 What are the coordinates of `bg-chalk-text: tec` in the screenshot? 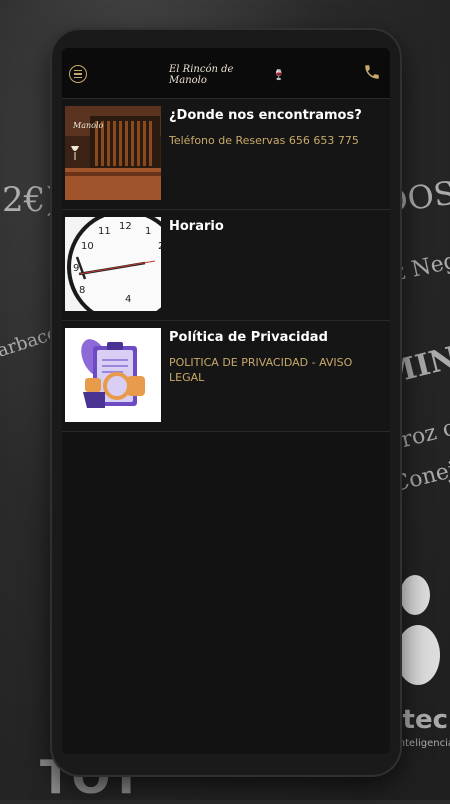 It's located at (425, 720).